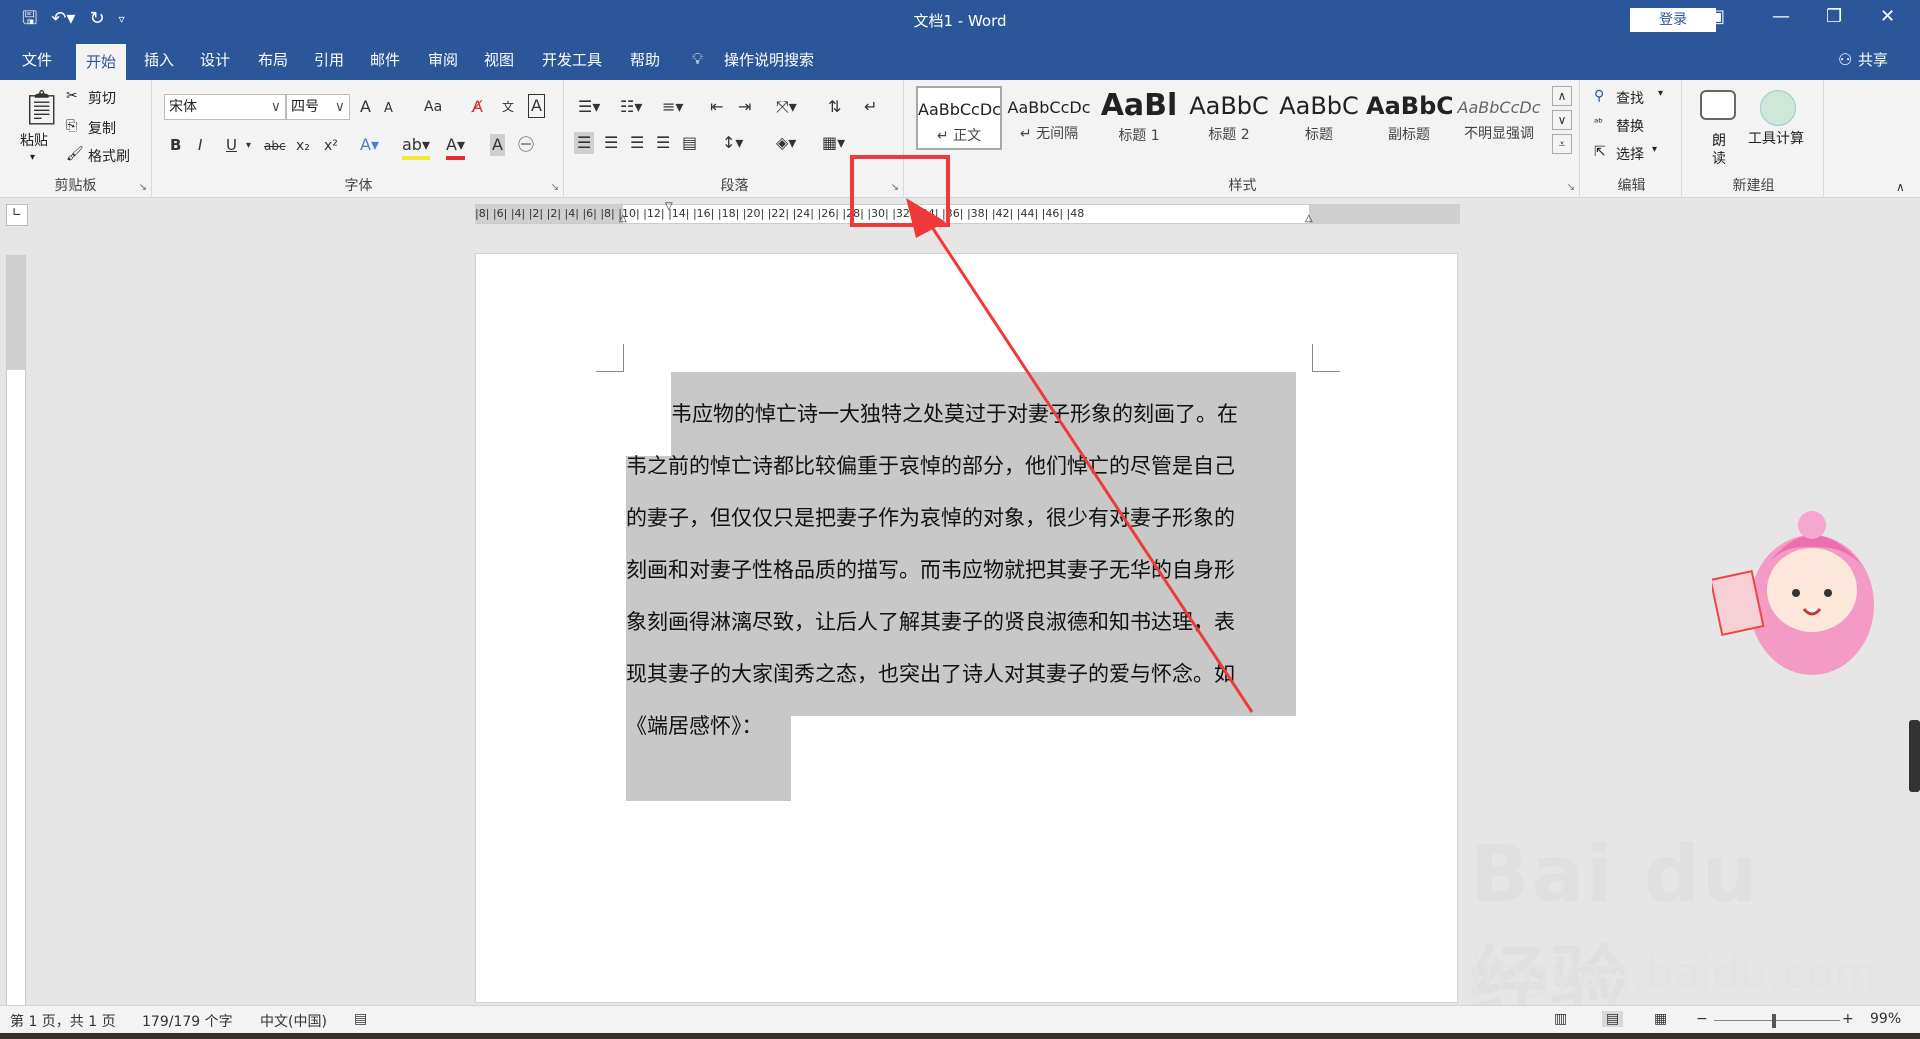 The width and height of the screenshot is (1920, 1039). What do you see at coordinates (275, 146) in the screenshot?
I see `strikethrough-button: abc` at bounding box center [275, 146].